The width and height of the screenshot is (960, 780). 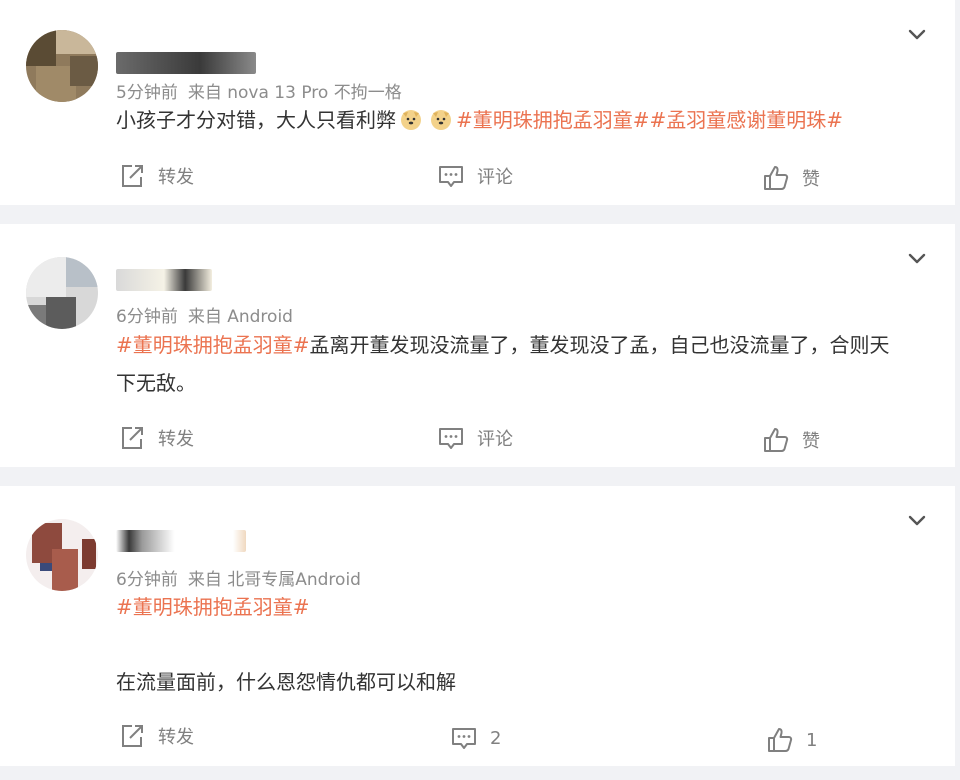 I want to click on like-button: 1, so click(x=791, y=740).